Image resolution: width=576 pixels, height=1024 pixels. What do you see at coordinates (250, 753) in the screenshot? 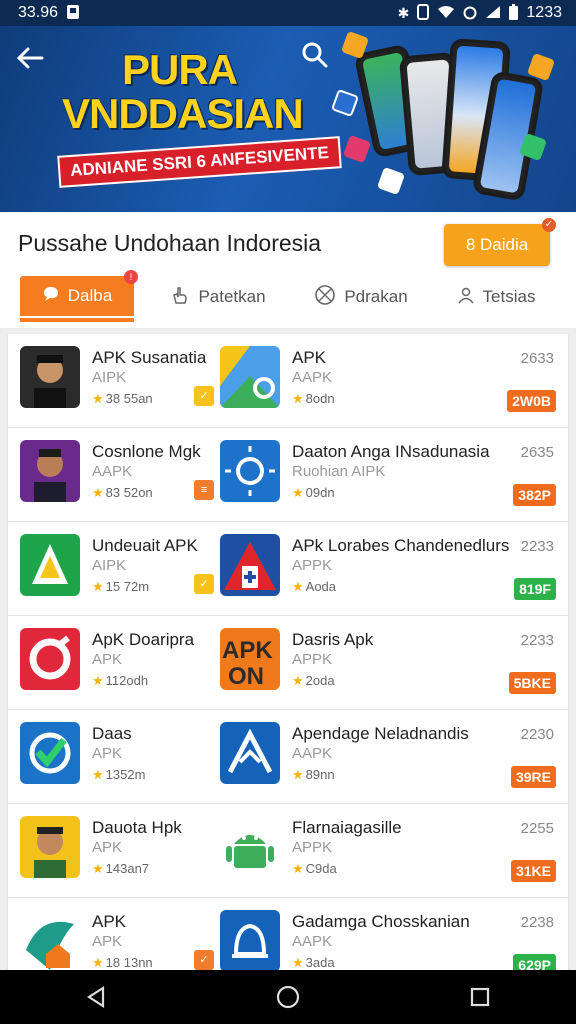
I see `app-icon-letter-a` at bounding box center [250, 753].